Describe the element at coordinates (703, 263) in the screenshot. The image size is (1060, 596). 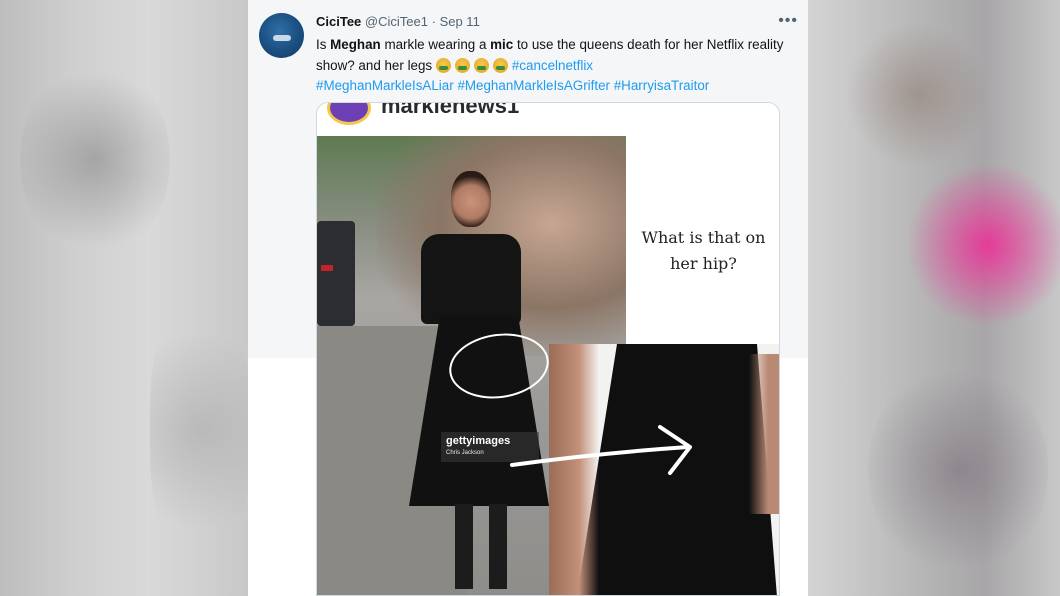
I see `caption-line: her hip?` at that location.